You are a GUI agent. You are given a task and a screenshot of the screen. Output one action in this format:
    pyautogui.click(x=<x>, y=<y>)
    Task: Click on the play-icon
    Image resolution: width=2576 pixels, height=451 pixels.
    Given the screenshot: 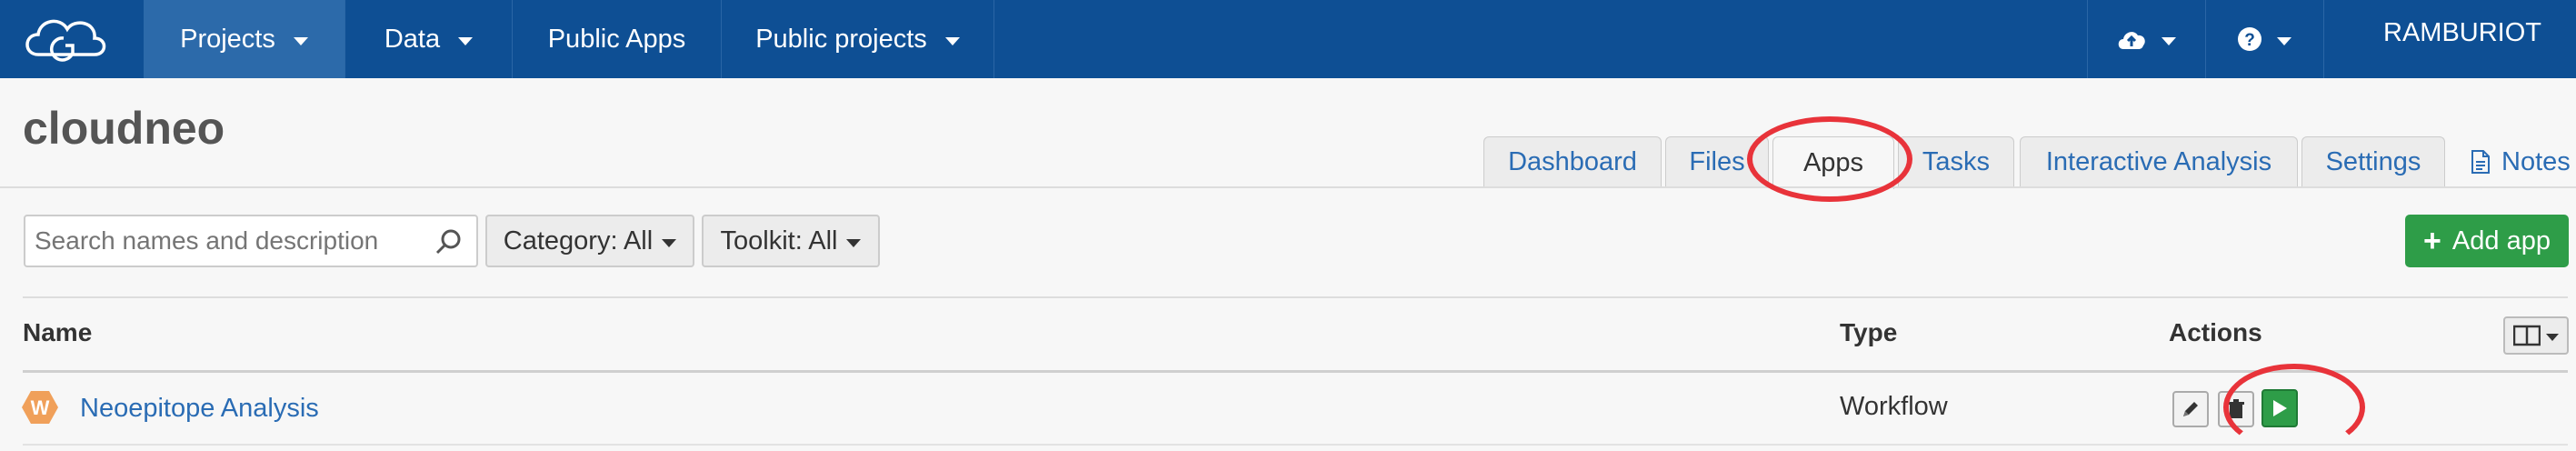 What is the action you would take?
    pyautogui.click(x=2280, y=408)
    